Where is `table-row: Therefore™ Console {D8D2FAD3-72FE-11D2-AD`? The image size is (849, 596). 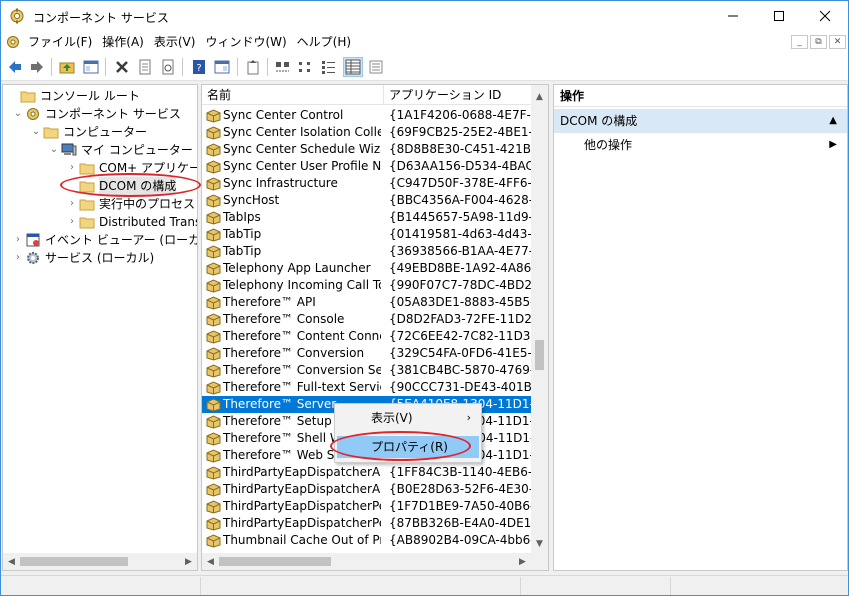
table-row: Therefore™ Console {D8D2FAD3-72FE-11D2-AD is located at coordinates (367, 319).